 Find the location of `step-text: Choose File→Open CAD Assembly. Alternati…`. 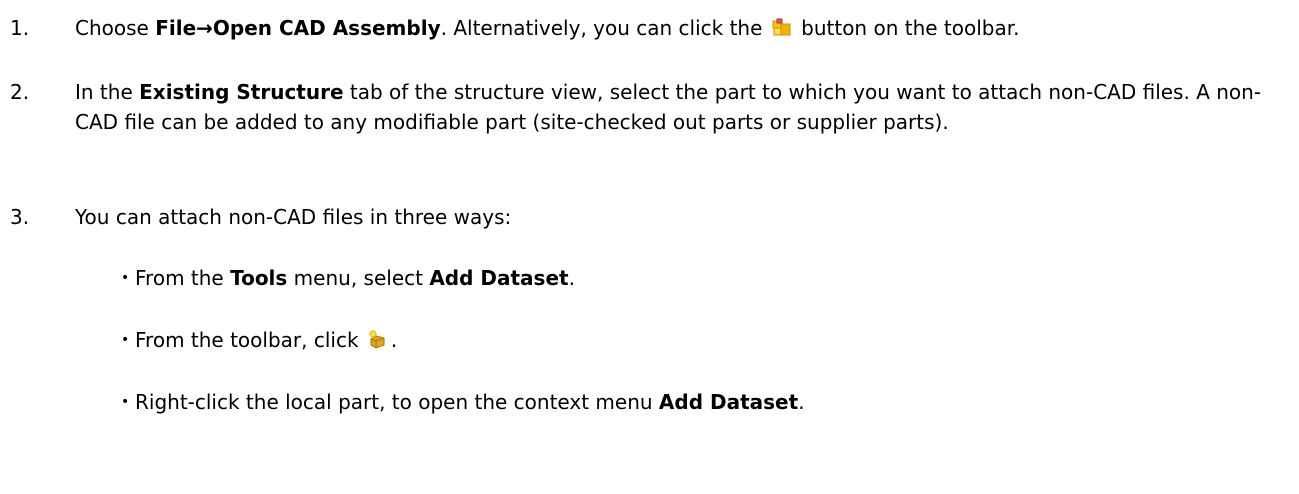

step-text: Choose File→Open CAD Assembly. Alternati… is located at coordinates (547, 28).